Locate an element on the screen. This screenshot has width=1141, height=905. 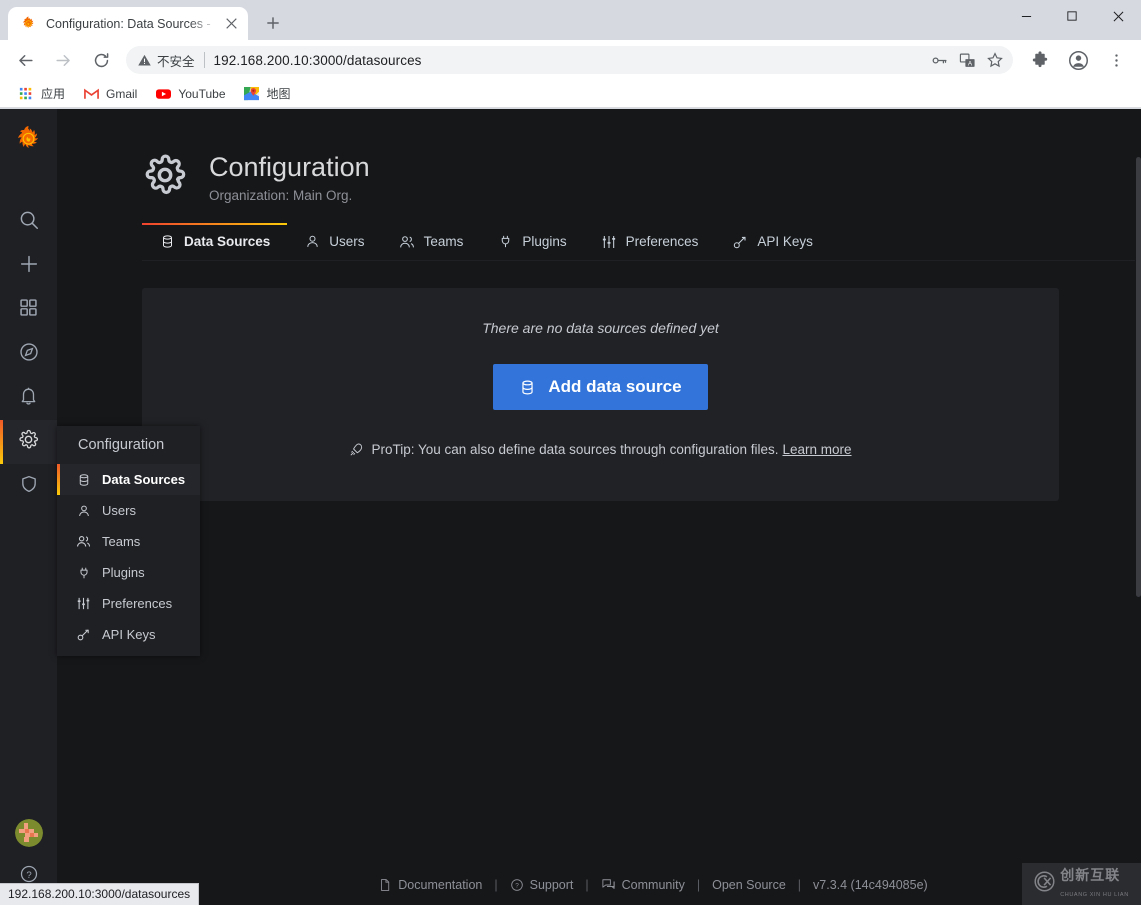
flyout-item-label: Data Sources is located at coordinates (144, 479).